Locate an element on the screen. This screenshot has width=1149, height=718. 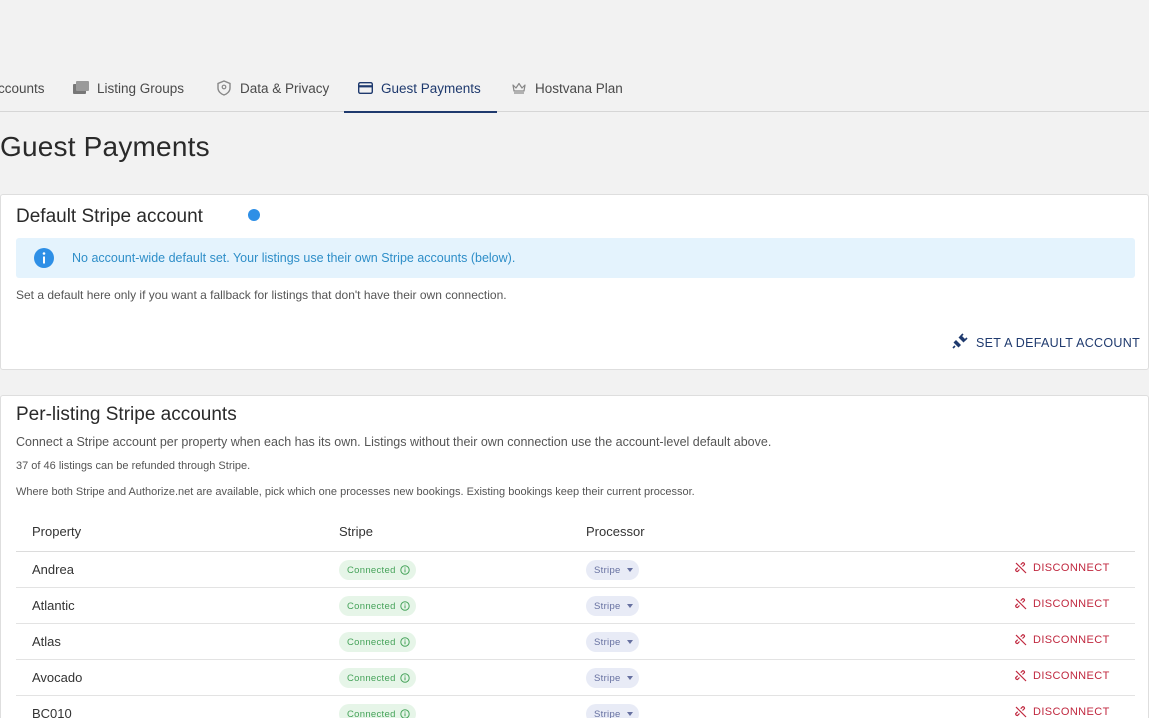
set-default-account-label: SET A DEFAULT ACCOUNT is located at coordinates (1058, 342).